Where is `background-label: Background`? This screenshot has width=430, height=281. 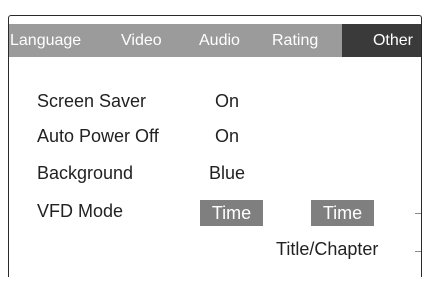
background-label: Background is located at coordinates (85, 173).